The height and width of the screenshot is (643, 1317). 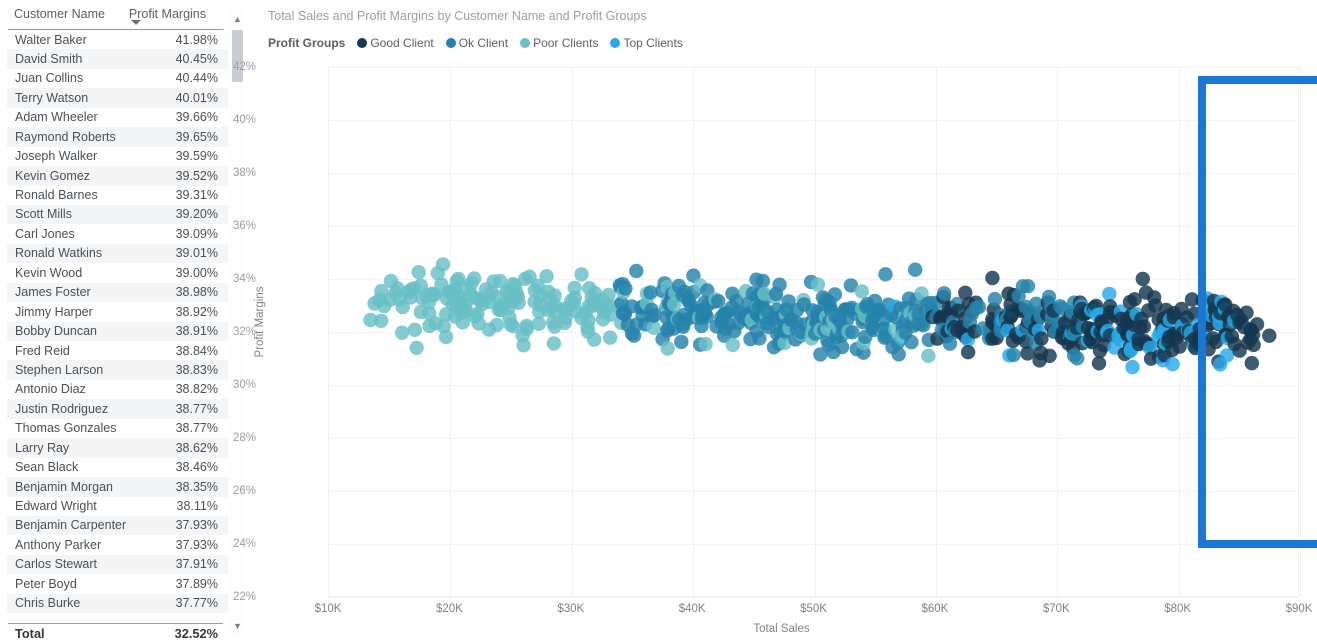 What do you see at coordinates (42, 350) in the screenshot?
I see `cell-customer-name: Fred Reid` at bounding box center [42, 350].